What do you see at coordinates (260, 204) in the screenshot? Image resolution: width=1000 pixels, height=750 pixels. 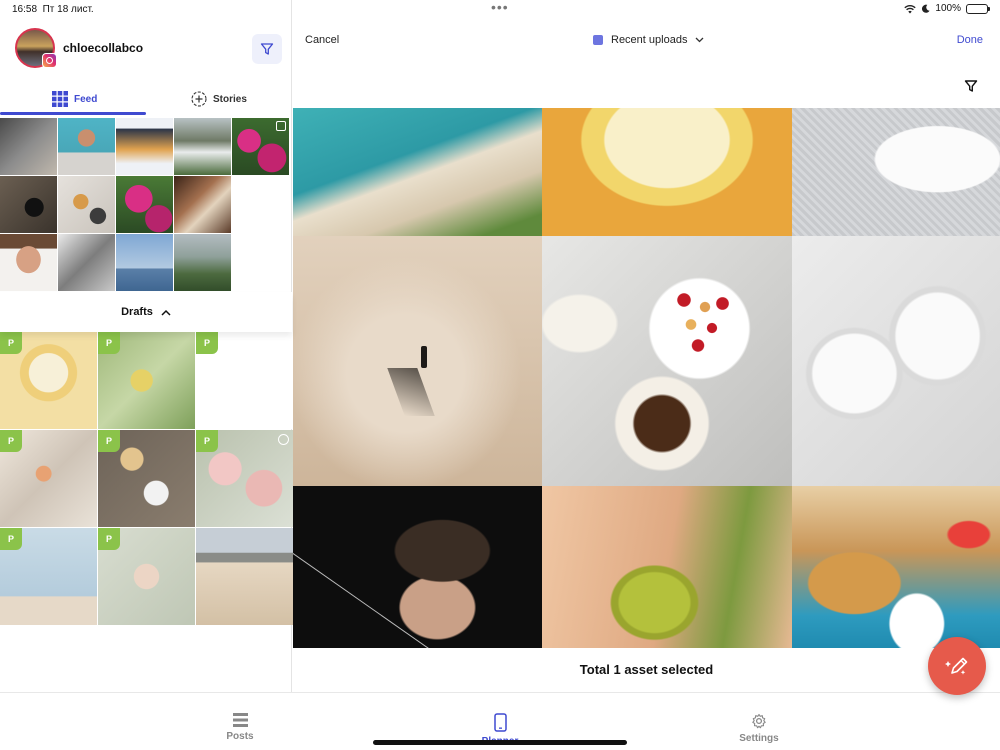 I see `feed-empty` at bounding box center [260, 204].